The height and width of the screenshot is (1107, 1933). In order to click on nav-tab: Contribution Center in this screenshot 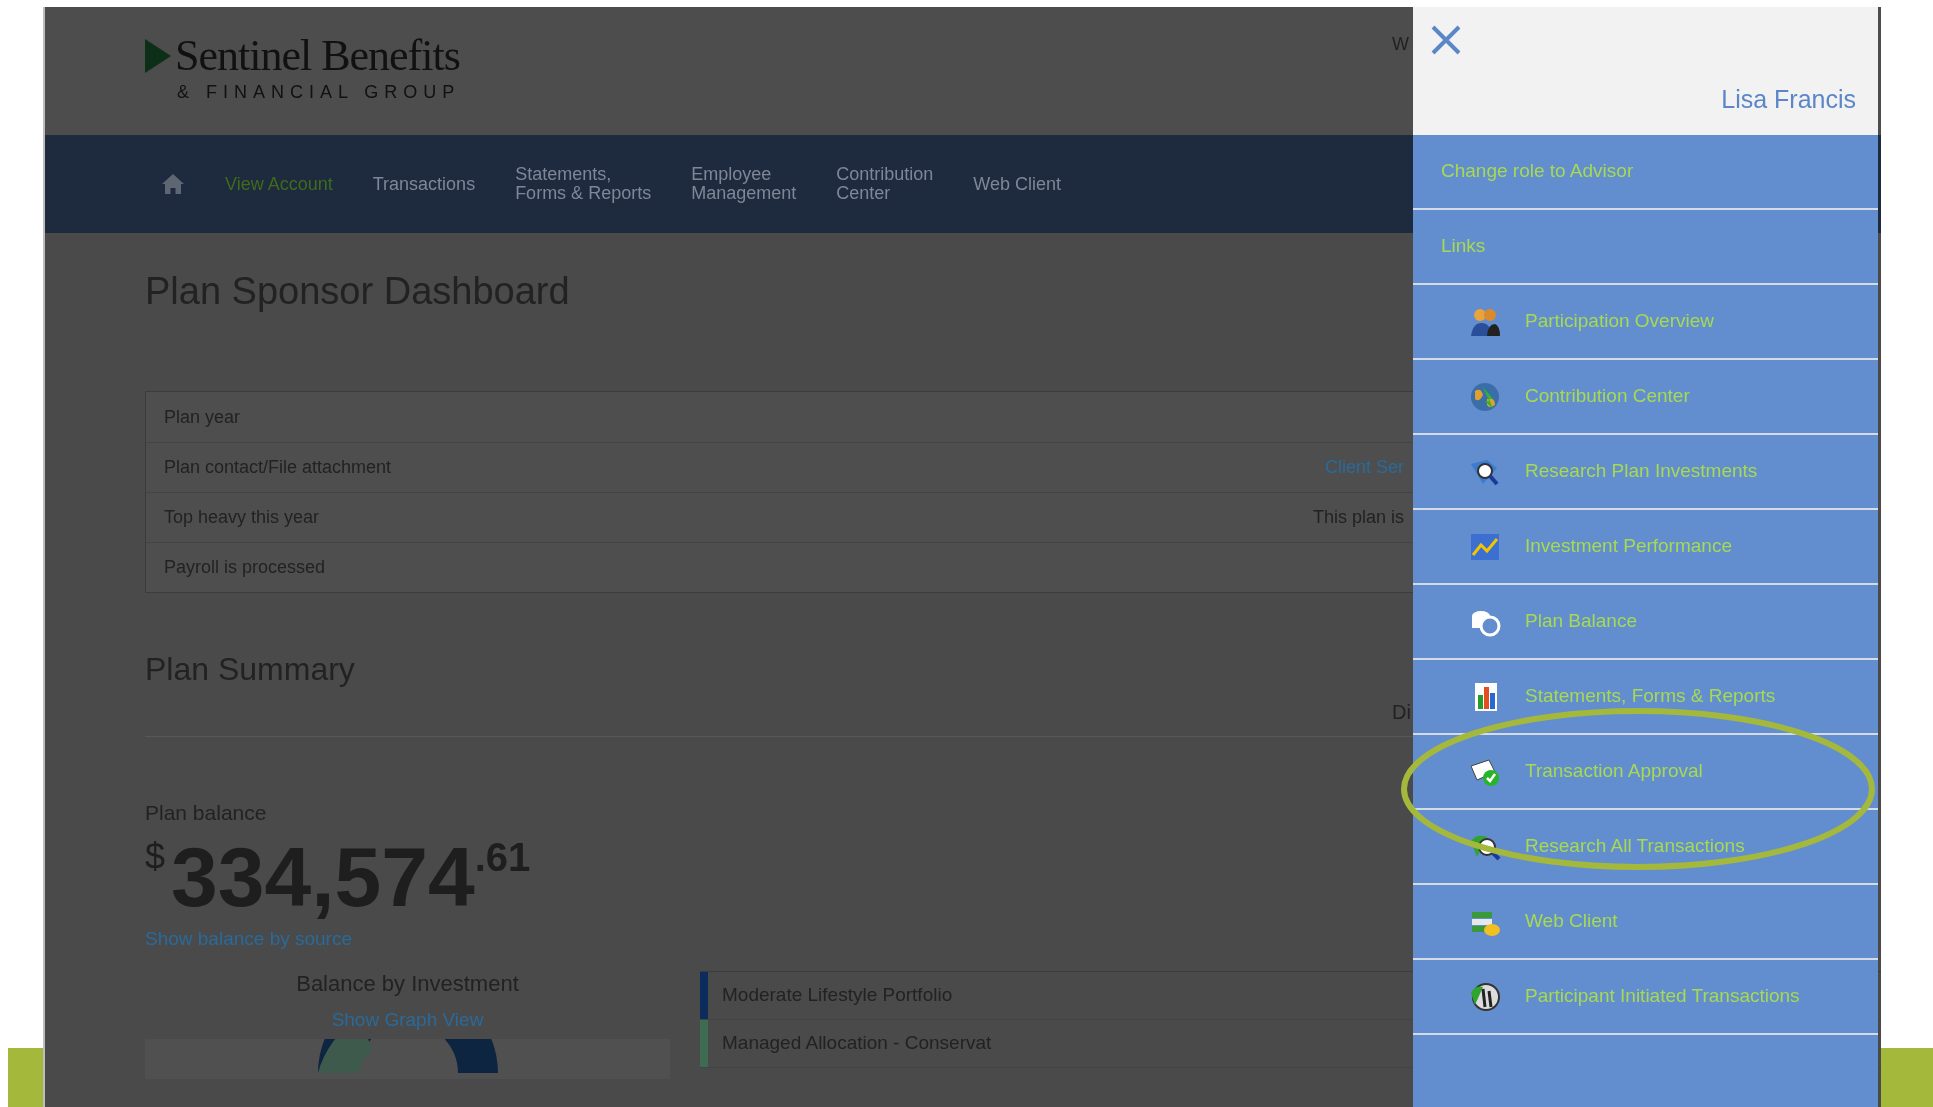, I will do `click(885, 184)`.